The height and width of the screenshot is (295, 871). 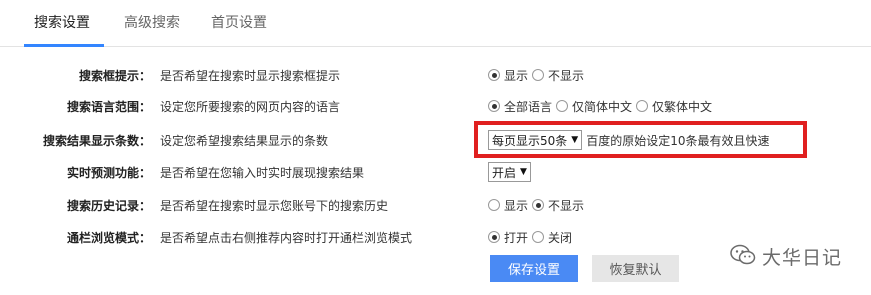 What do you see at coordinates (64, 45) in the screenshot?
I see `active-tab-indicator` at bounding box center [64, 45].